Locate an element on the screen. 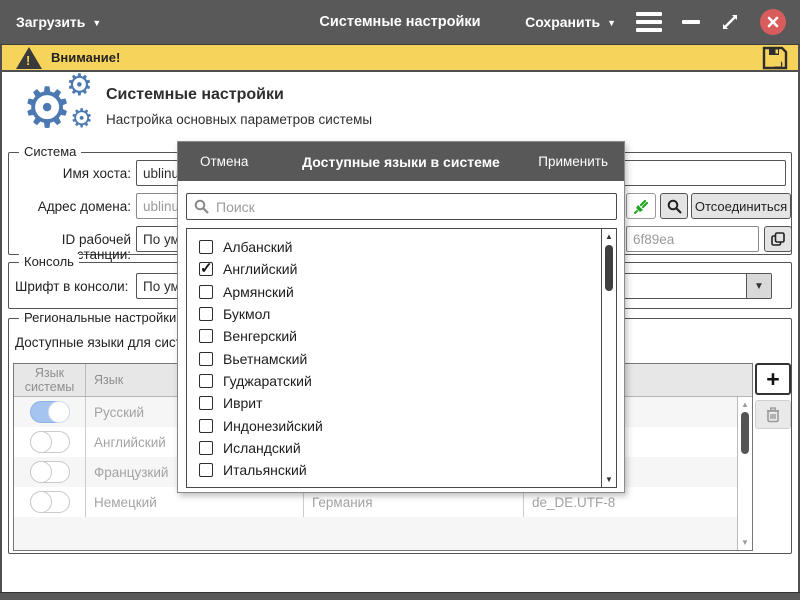  domain-label: Адрес домена: is located at coordinates (84, 206).